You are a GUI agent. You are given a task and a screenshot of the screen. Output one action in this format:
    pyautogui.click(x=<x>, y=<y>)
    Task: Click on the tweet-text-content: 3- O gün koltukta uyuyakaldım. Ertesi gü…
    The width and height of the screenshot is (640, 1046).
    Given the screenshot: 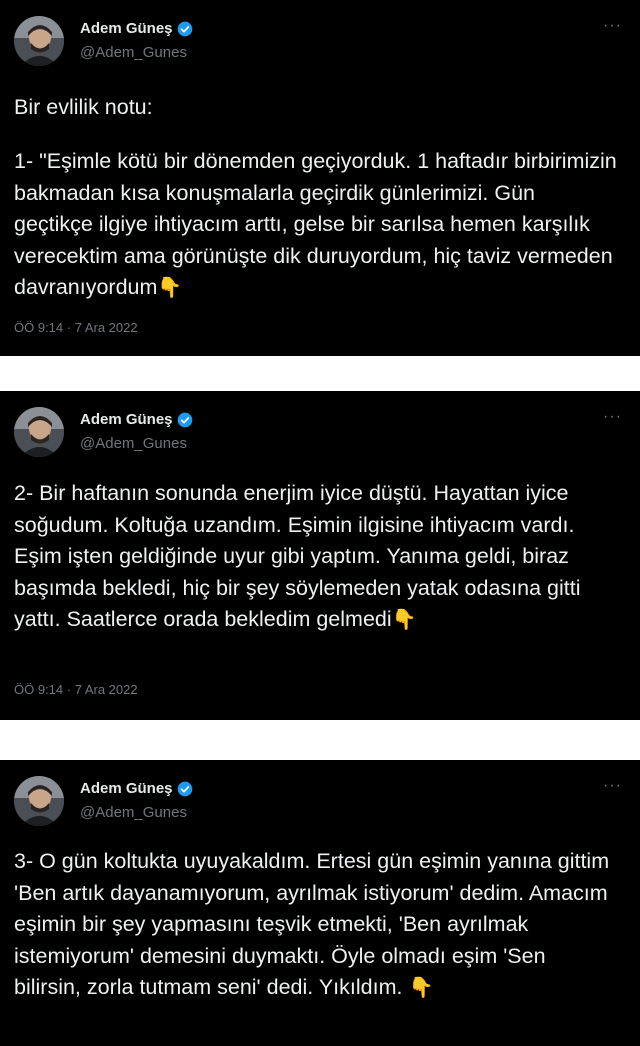 What is the action you would take?
    pyautogui.click(x=312, y=924)
    